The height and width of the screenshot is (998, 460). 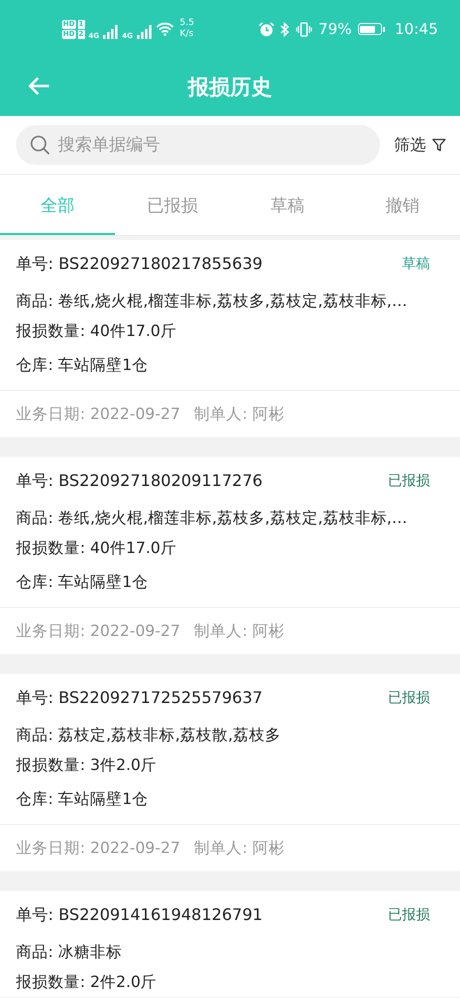 I want to click on filter-icon, so click(x=439, y=145).